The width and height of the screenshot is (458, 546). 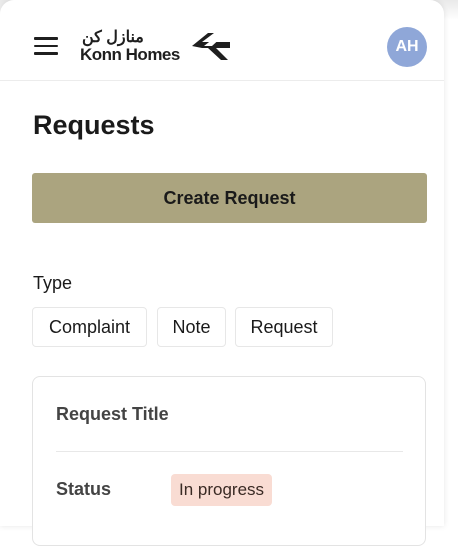 I want to click on status-label: Status, so click(x=84, y=489).